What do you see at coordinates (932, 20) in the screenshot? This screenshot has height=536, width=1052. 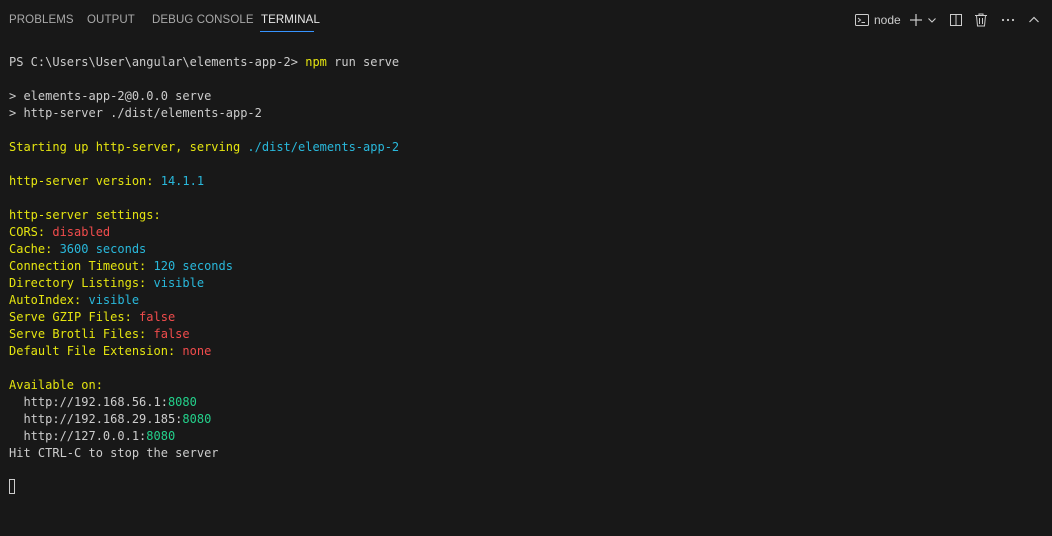 I see `chevron-down-icon` at bounding box center [932, 20].